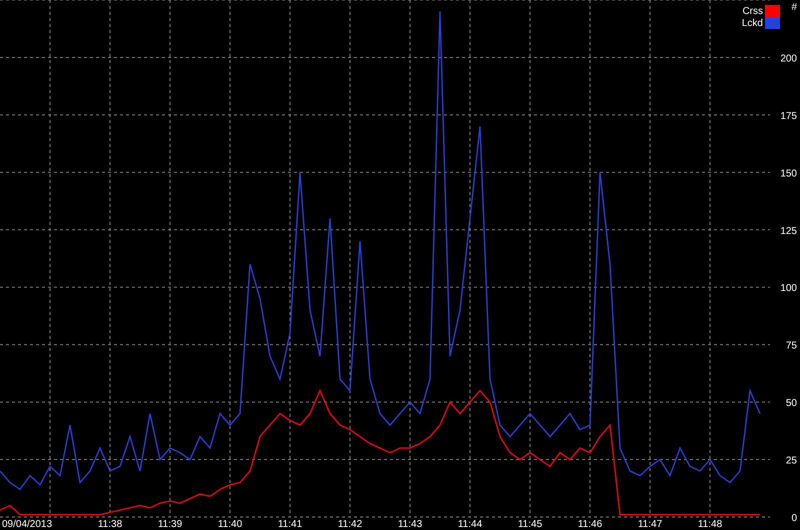  Describe the element at coordinates (590, 524) in the screenshot. I see `axis-label: 11:46` at that location.